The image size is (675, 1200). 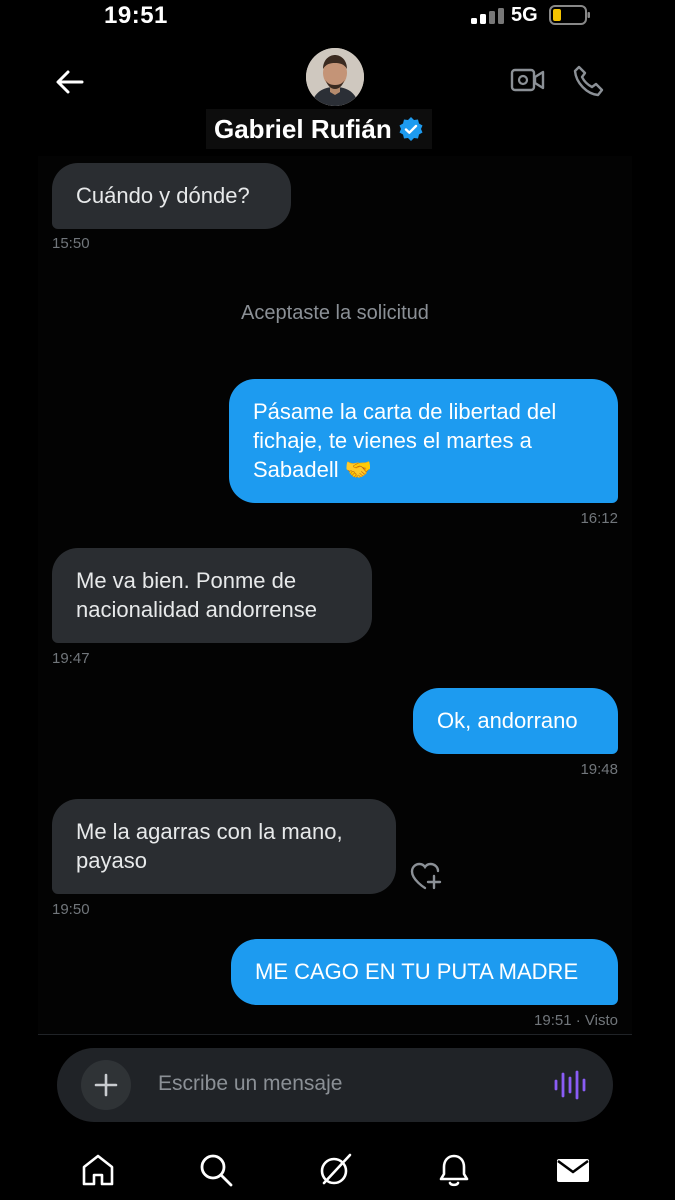 What do you see at coordinates (454, 1170) in the screenshot?
I see `notifications-icon` at bounding box center [454, 1170].